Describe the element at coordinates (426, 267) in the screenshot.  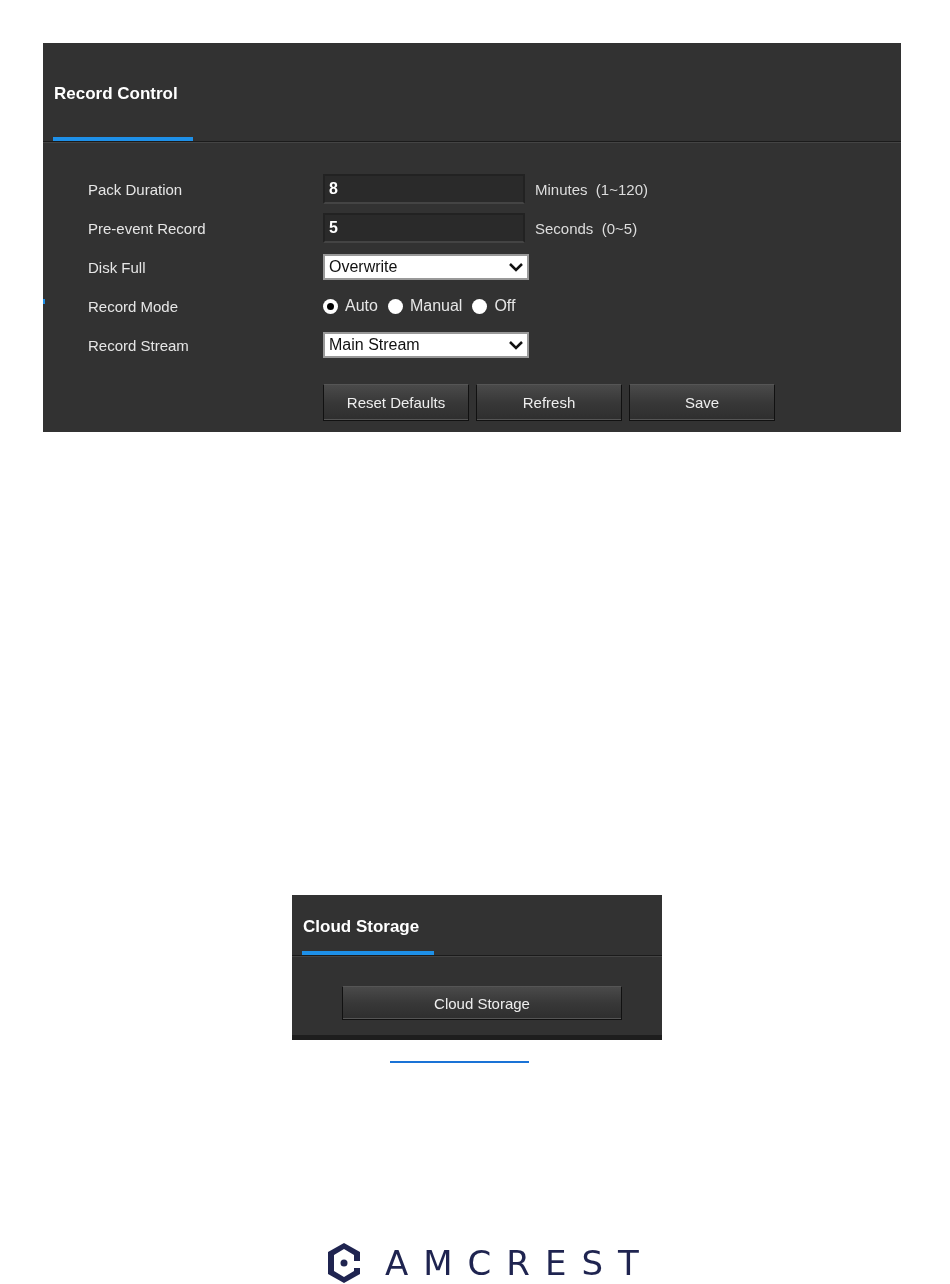
I see `dropdown: Overwrite` at that location.